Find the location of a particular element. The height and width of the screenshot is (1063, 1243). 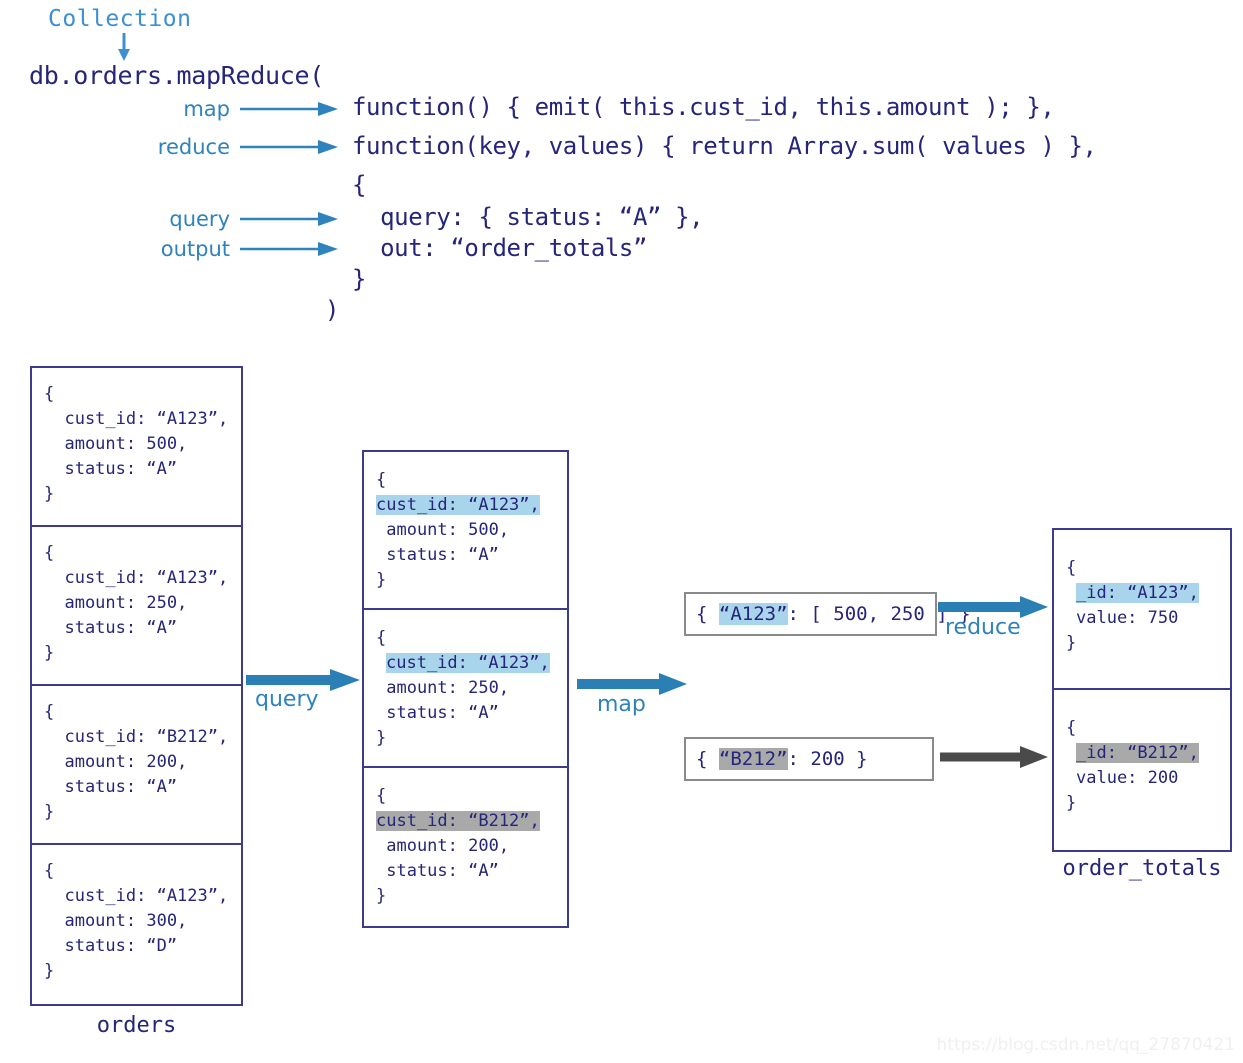

param-label-query: query is located at coordinates (199, 219).